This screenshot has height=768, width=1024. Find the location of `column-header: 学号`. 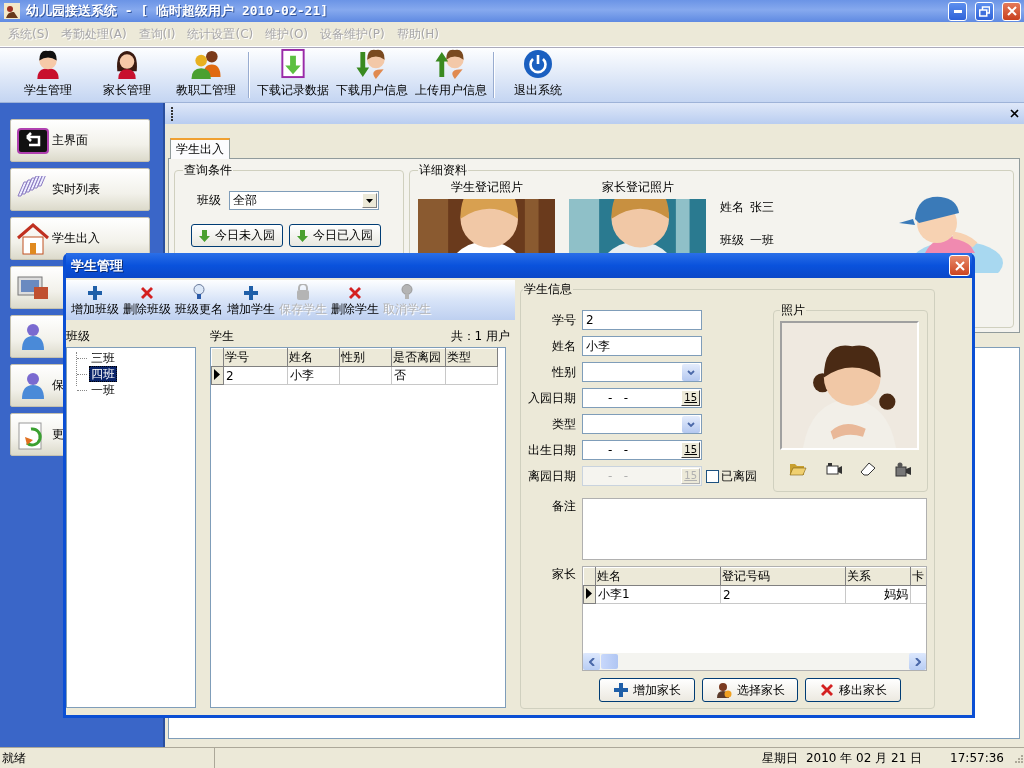

column-header: 学号 is located at coordinates (255, 357).